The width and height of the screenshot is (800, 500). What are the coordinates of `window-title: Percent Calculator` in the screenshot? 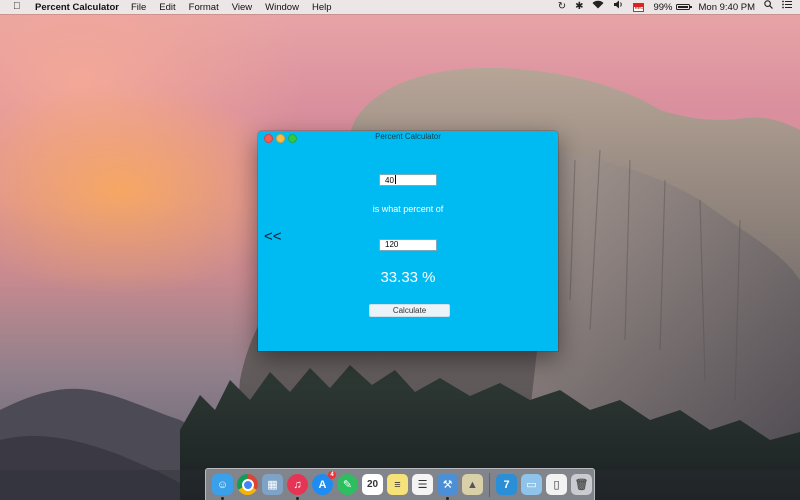 It's located at (408, 136).